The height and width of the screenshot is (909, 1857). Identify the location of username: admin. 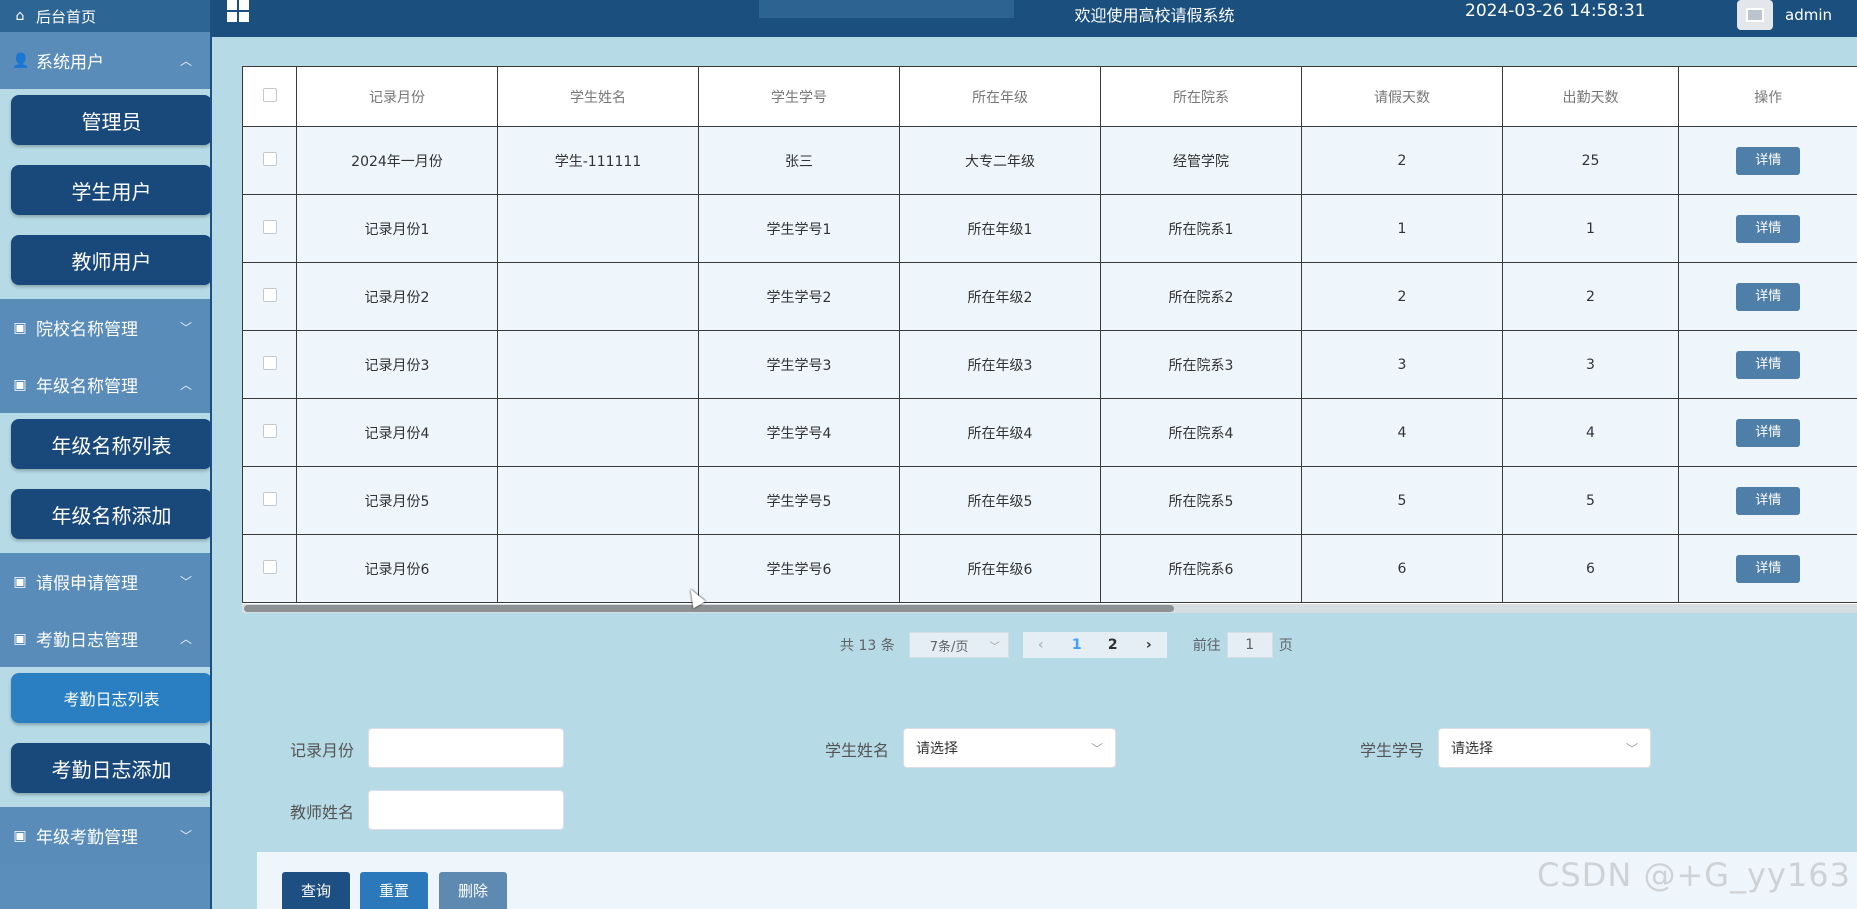
(1808, 15).